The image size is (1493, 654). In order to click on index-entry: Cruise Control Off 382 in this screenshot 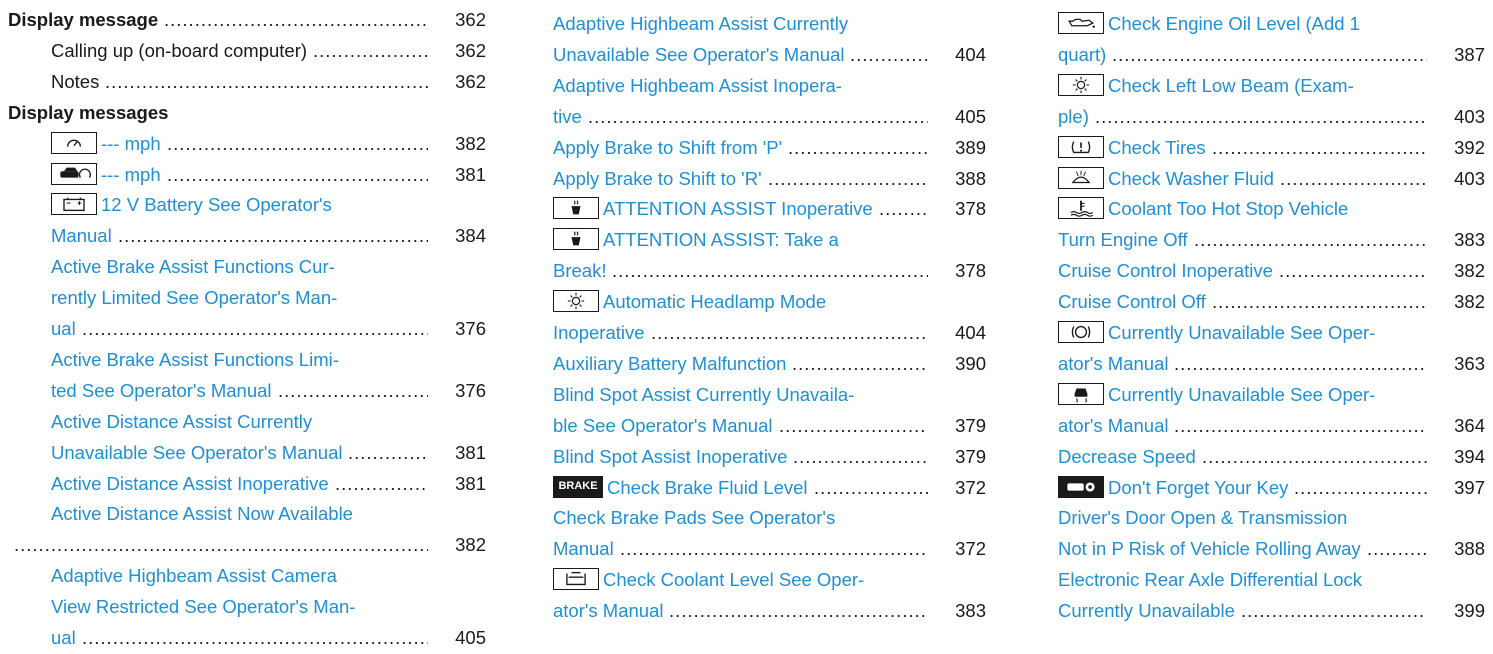, I will do `click(1271, 302)`.